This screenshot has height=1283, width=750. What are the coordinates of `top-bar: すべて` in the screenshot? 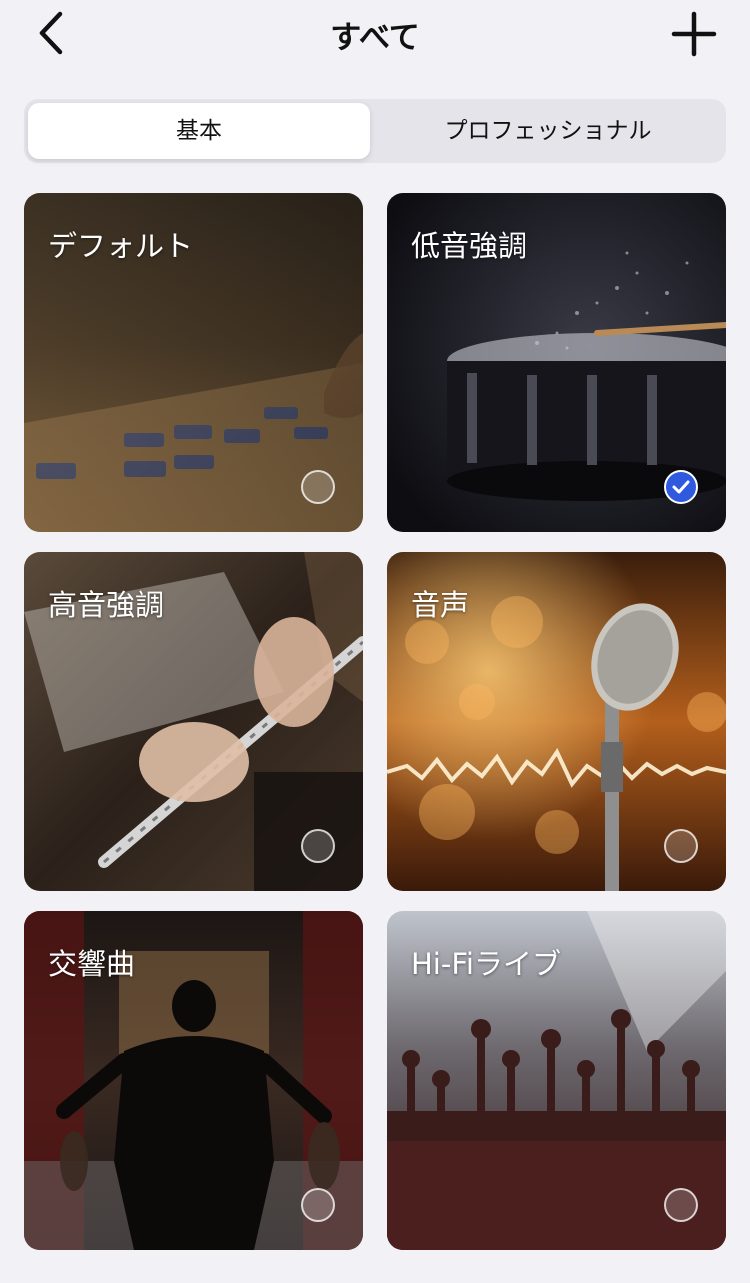 It's located at (375, 35).